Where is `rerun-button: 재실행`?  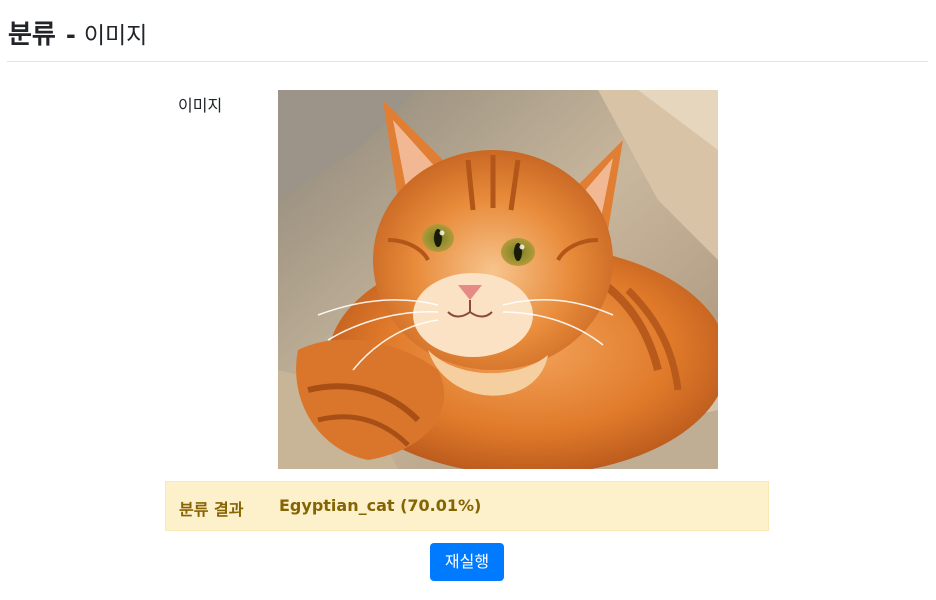
rerun-button: 재실행 is located at coordinates (467, 562).